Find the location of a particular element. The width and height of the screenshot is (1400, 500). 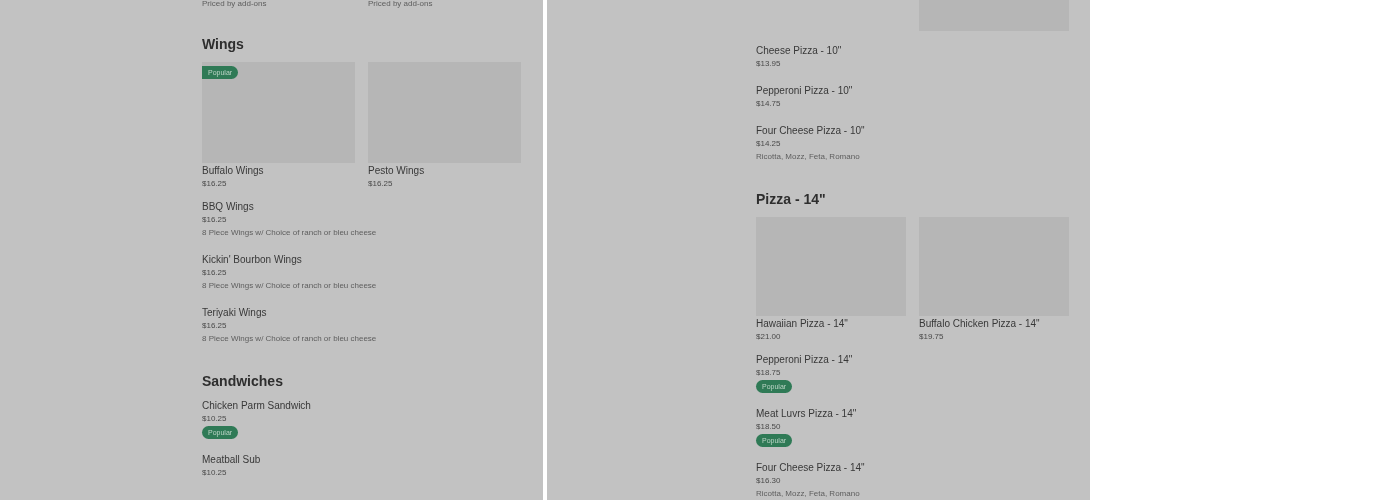

item-price: $19.75 is located at coordinates (931, 337).